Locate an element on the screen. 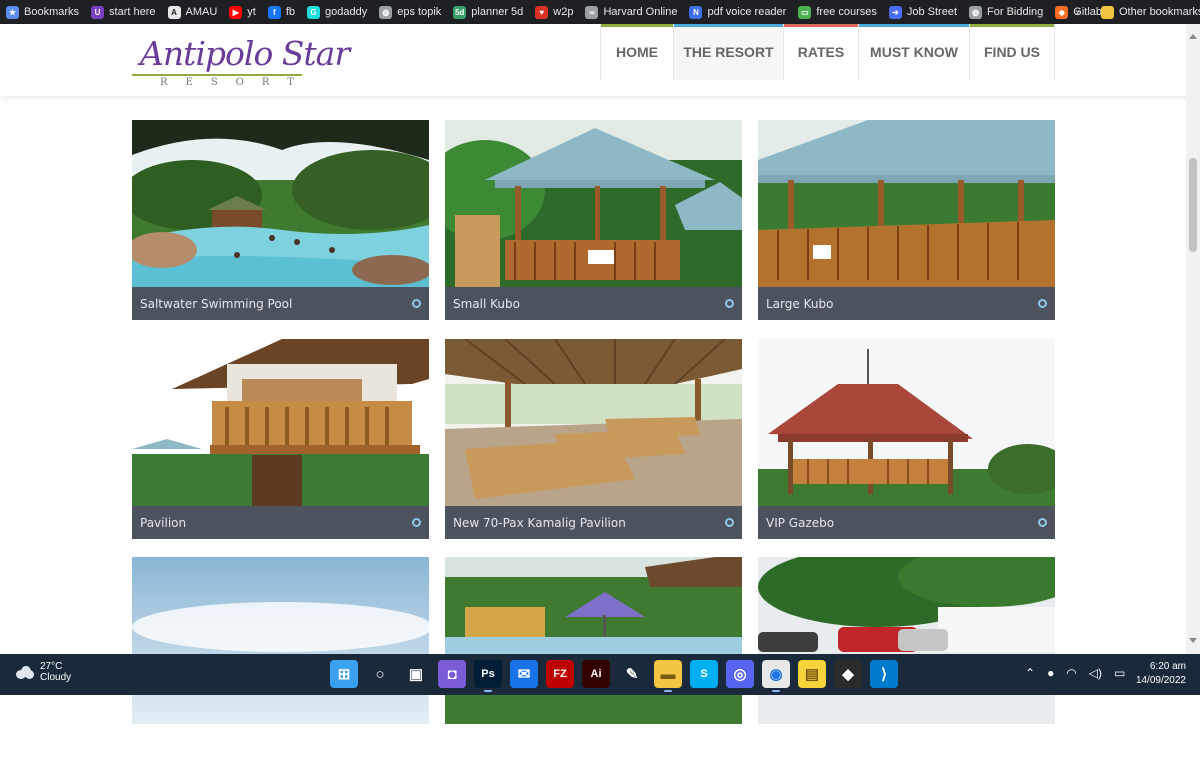 This screenshot has height=757, width=1200. nav-rates: RATES is located at coordinates (820, 52).